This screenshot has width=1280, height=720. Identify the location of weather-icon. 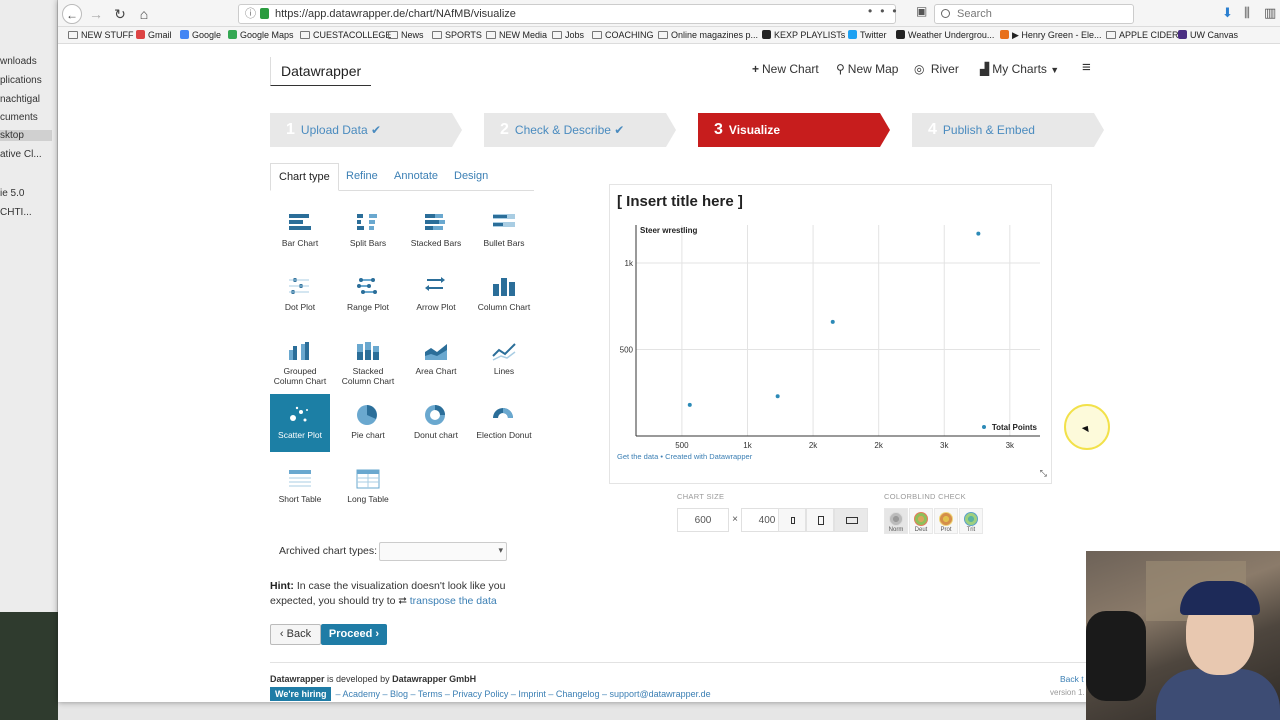
(900, 34).